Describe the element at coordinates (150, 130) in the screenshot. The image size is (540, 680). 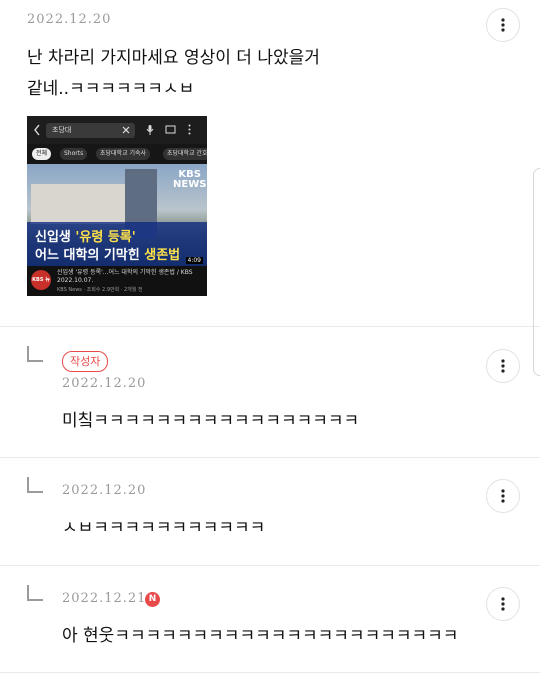
I see `mic-icon` at that location.